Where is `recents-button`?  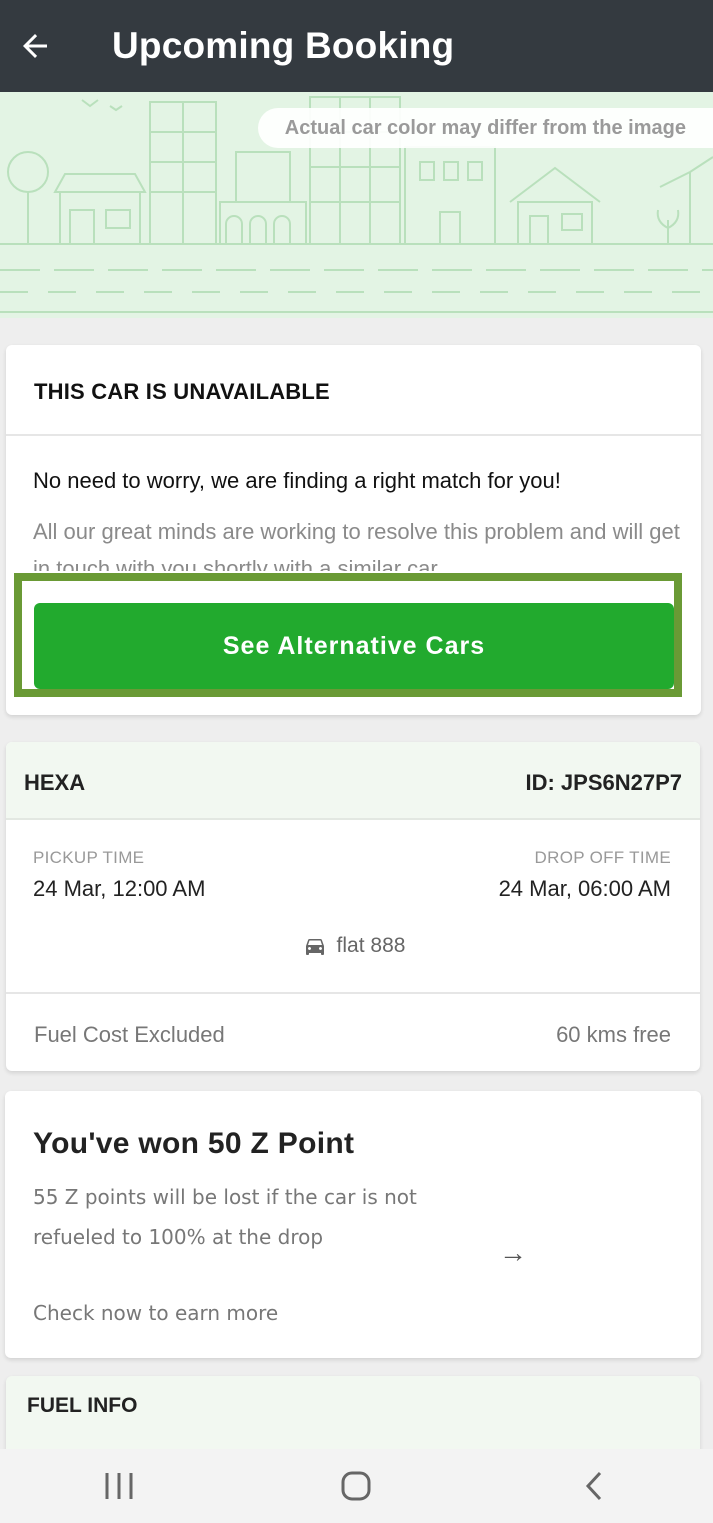
recents-button is located at coordinates (119, 1486).